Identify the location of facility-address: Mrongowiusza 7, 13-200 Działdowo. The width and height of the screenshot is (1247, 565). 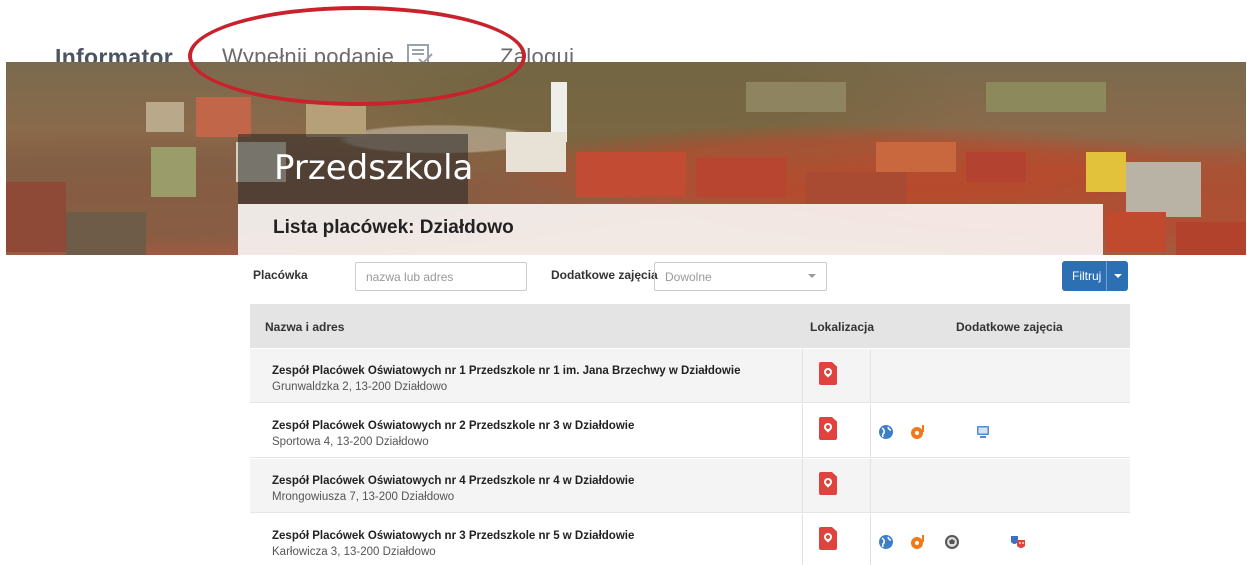
(363, 497).